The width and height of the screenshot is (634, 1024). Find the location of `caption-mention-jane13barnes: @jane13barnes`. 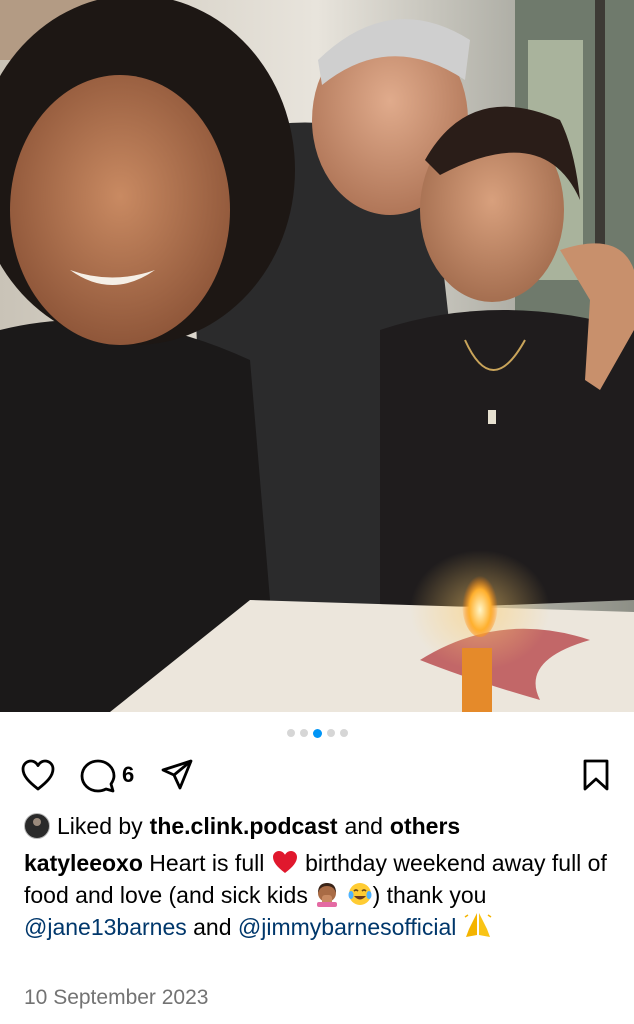

caption-mention-jane13barnes: @jane13barnes is located at coordinates (105, 927).